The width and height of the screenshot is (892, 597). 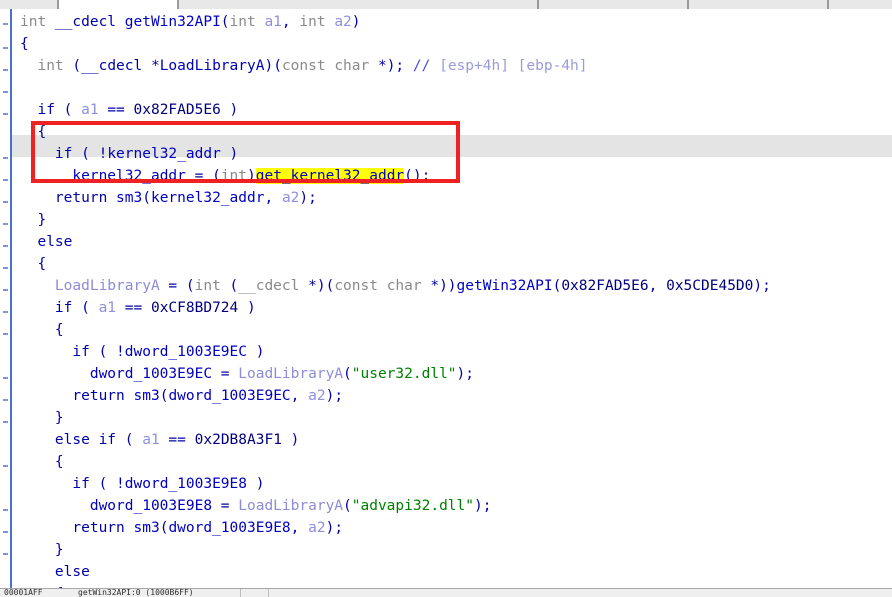 What do you see at coordinates (118, 4) in the screenshot?
I see `tab-item-1-active` at bounding box center [118, 4].